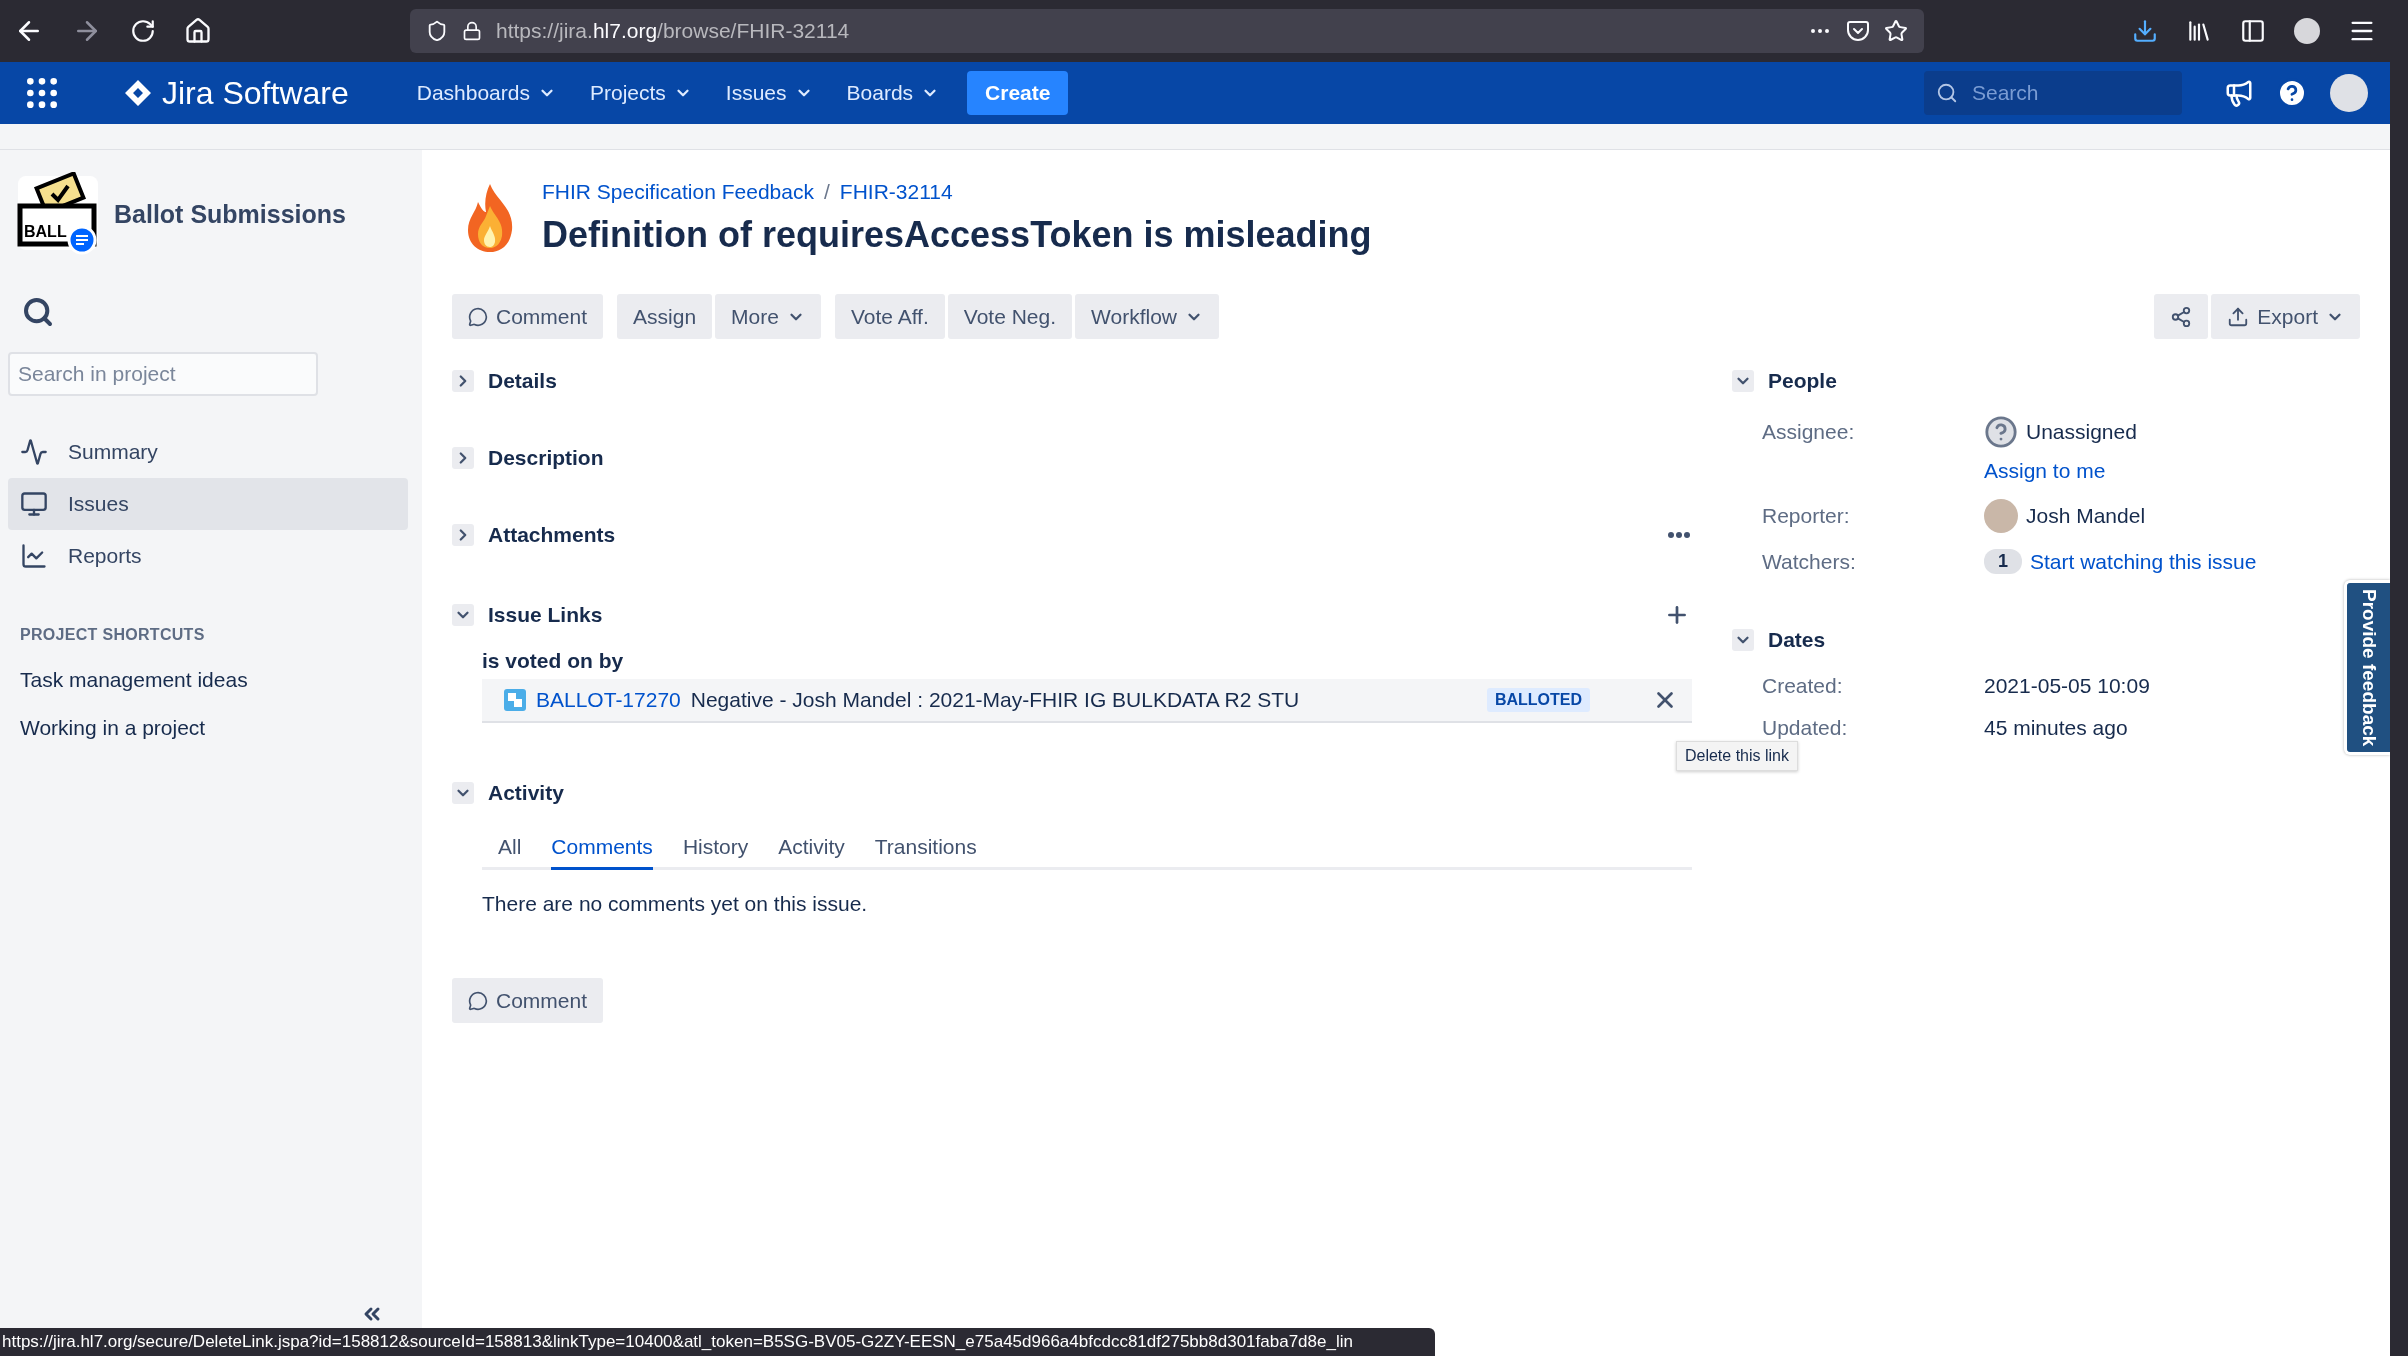 The height and width of the screenshot is (1356, 2408). What do you see at coordinates (1809, 561) in the screenshot?
I see `field-label: Watchers:` at bounding box center [1809, 561].